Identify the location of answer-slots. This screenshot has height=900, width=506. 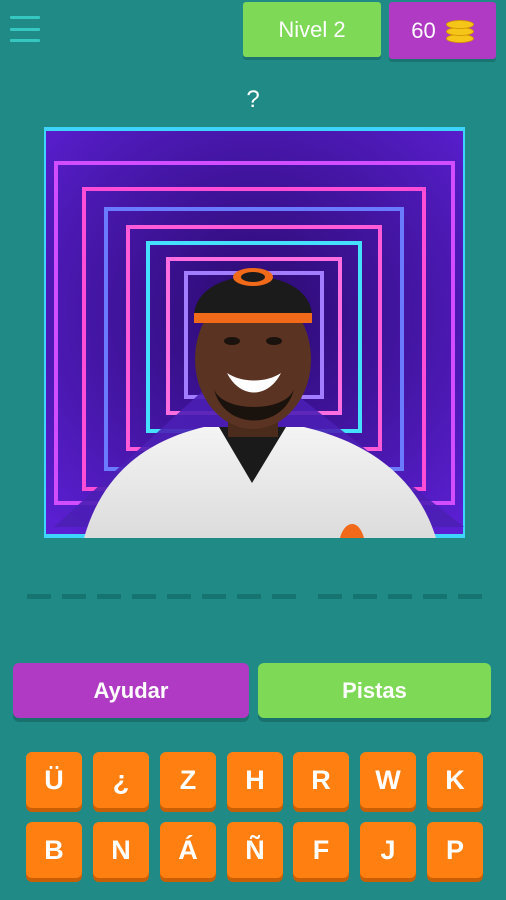
(257, 597).